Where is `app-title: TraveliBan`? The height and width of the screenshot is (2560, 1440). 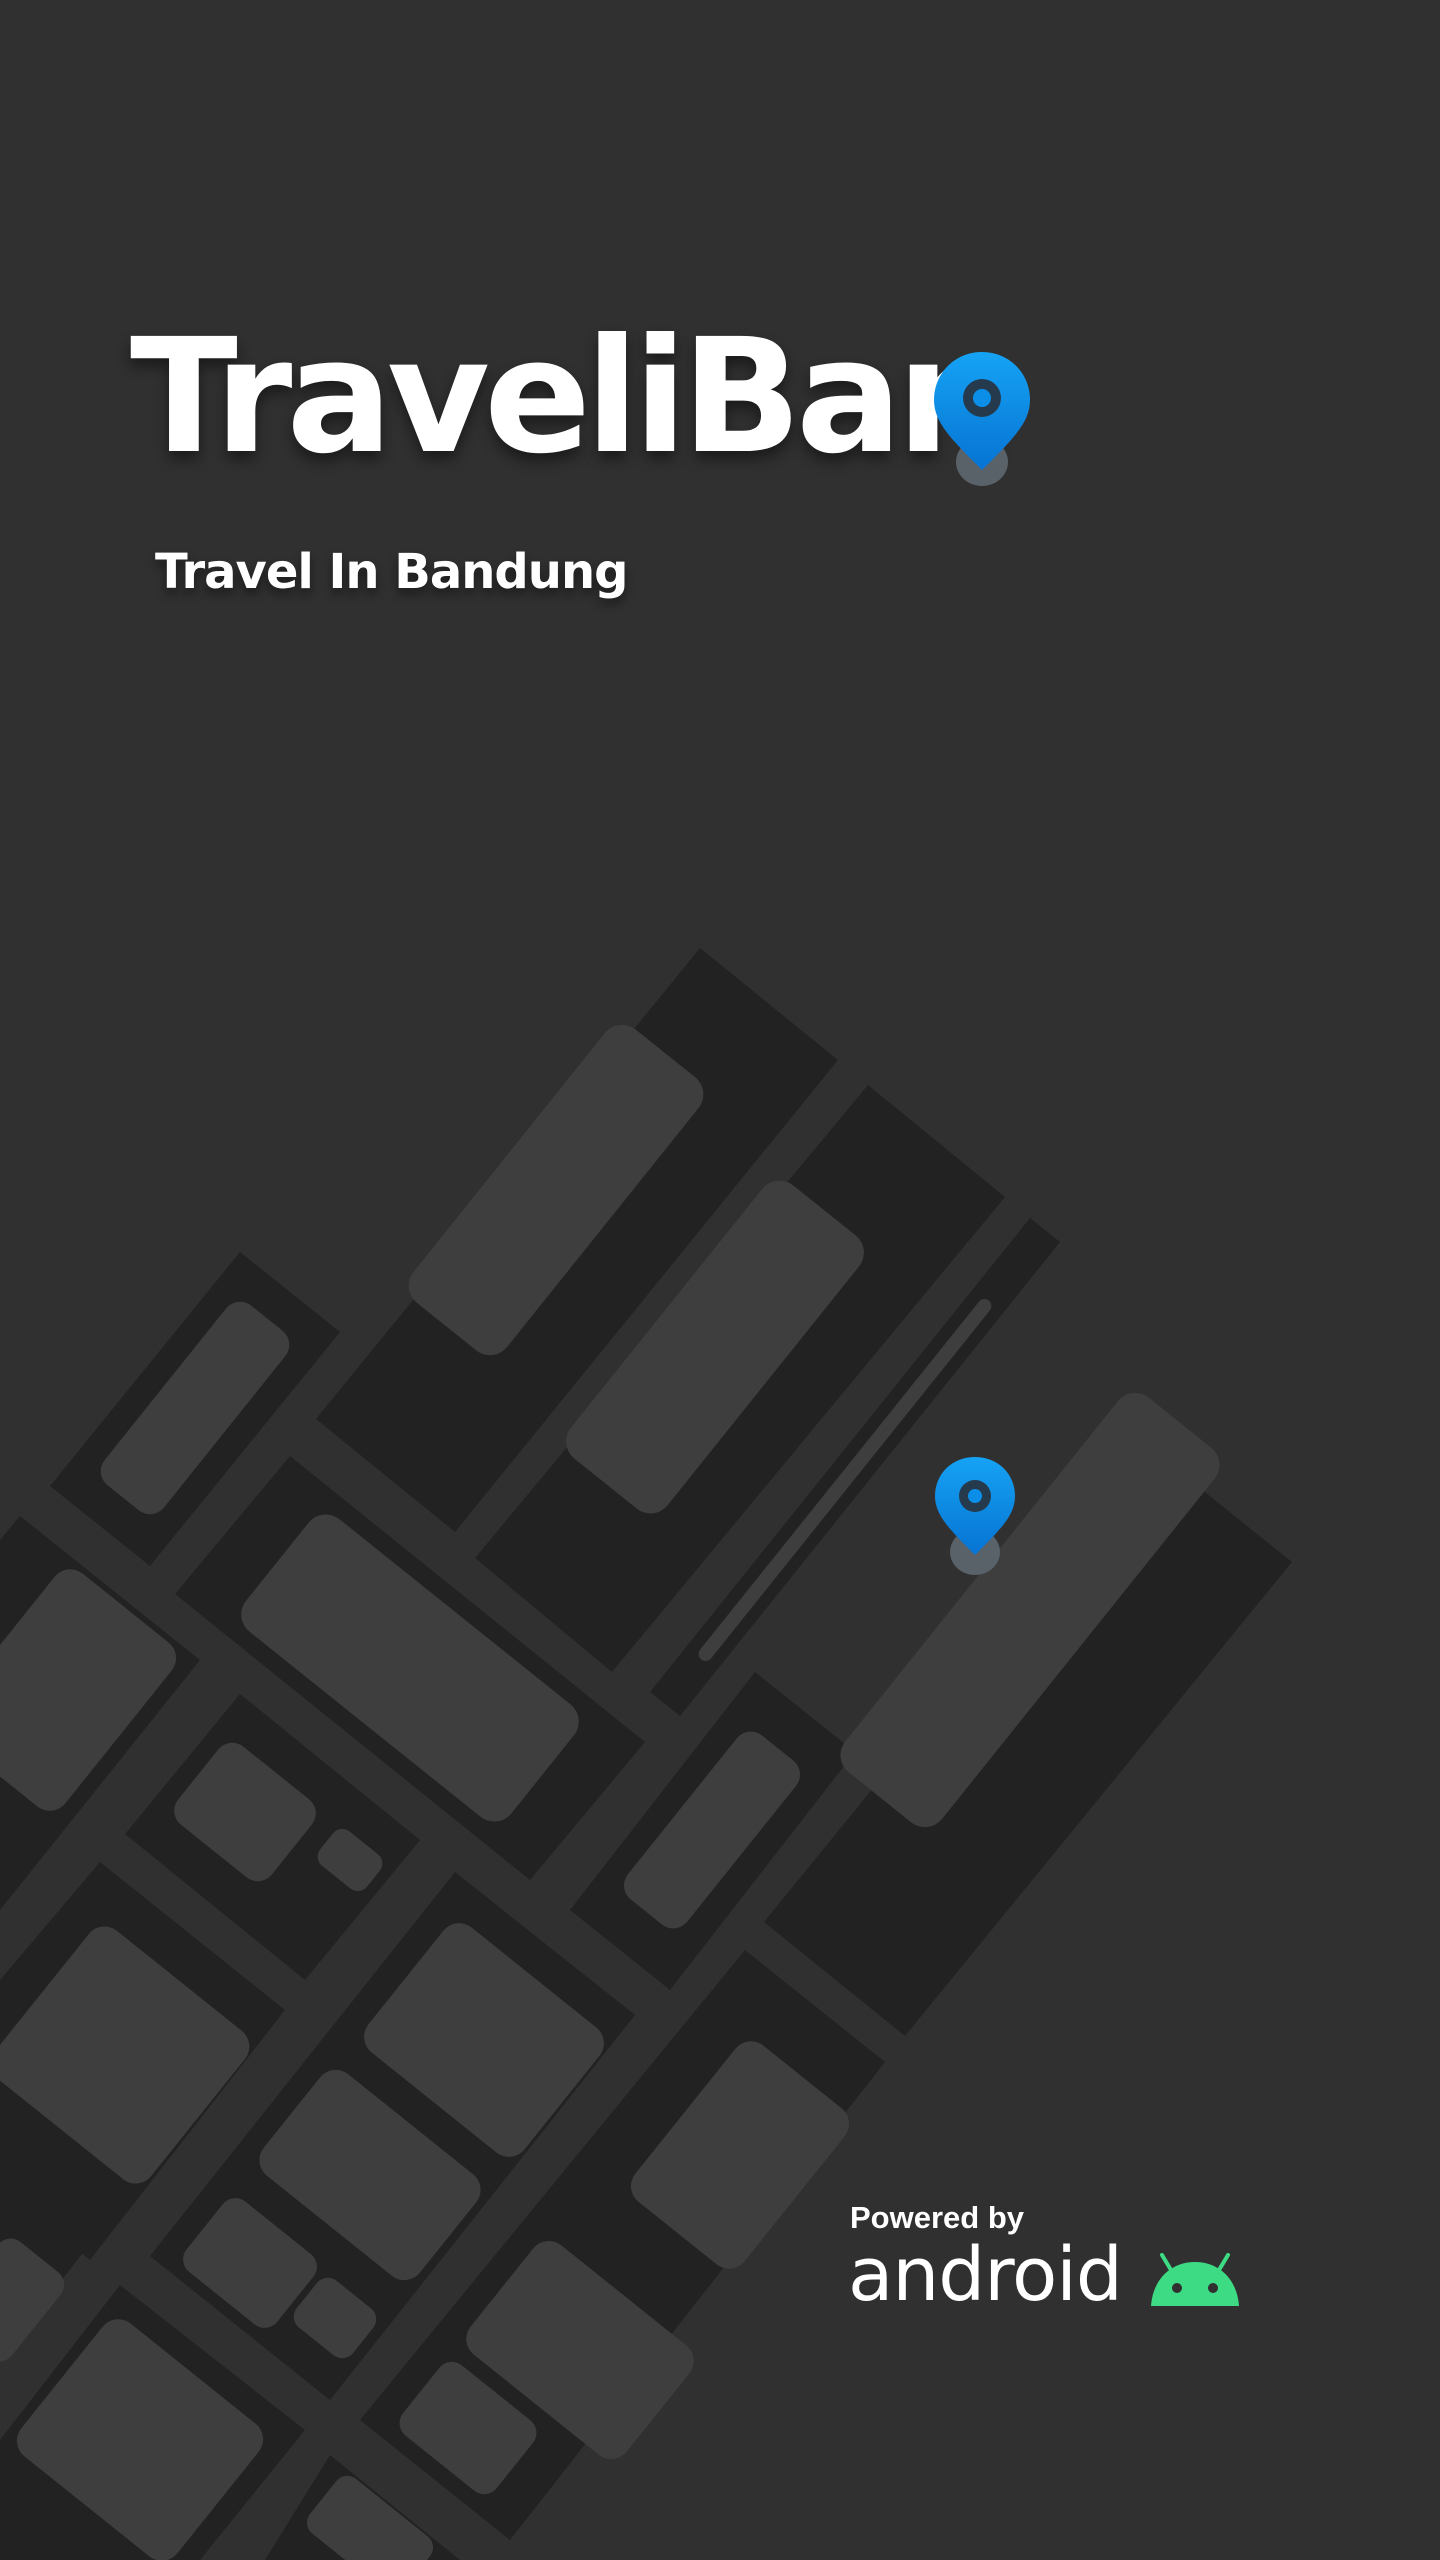
app-title: TraveliBan is located at coordinates (569, 397).